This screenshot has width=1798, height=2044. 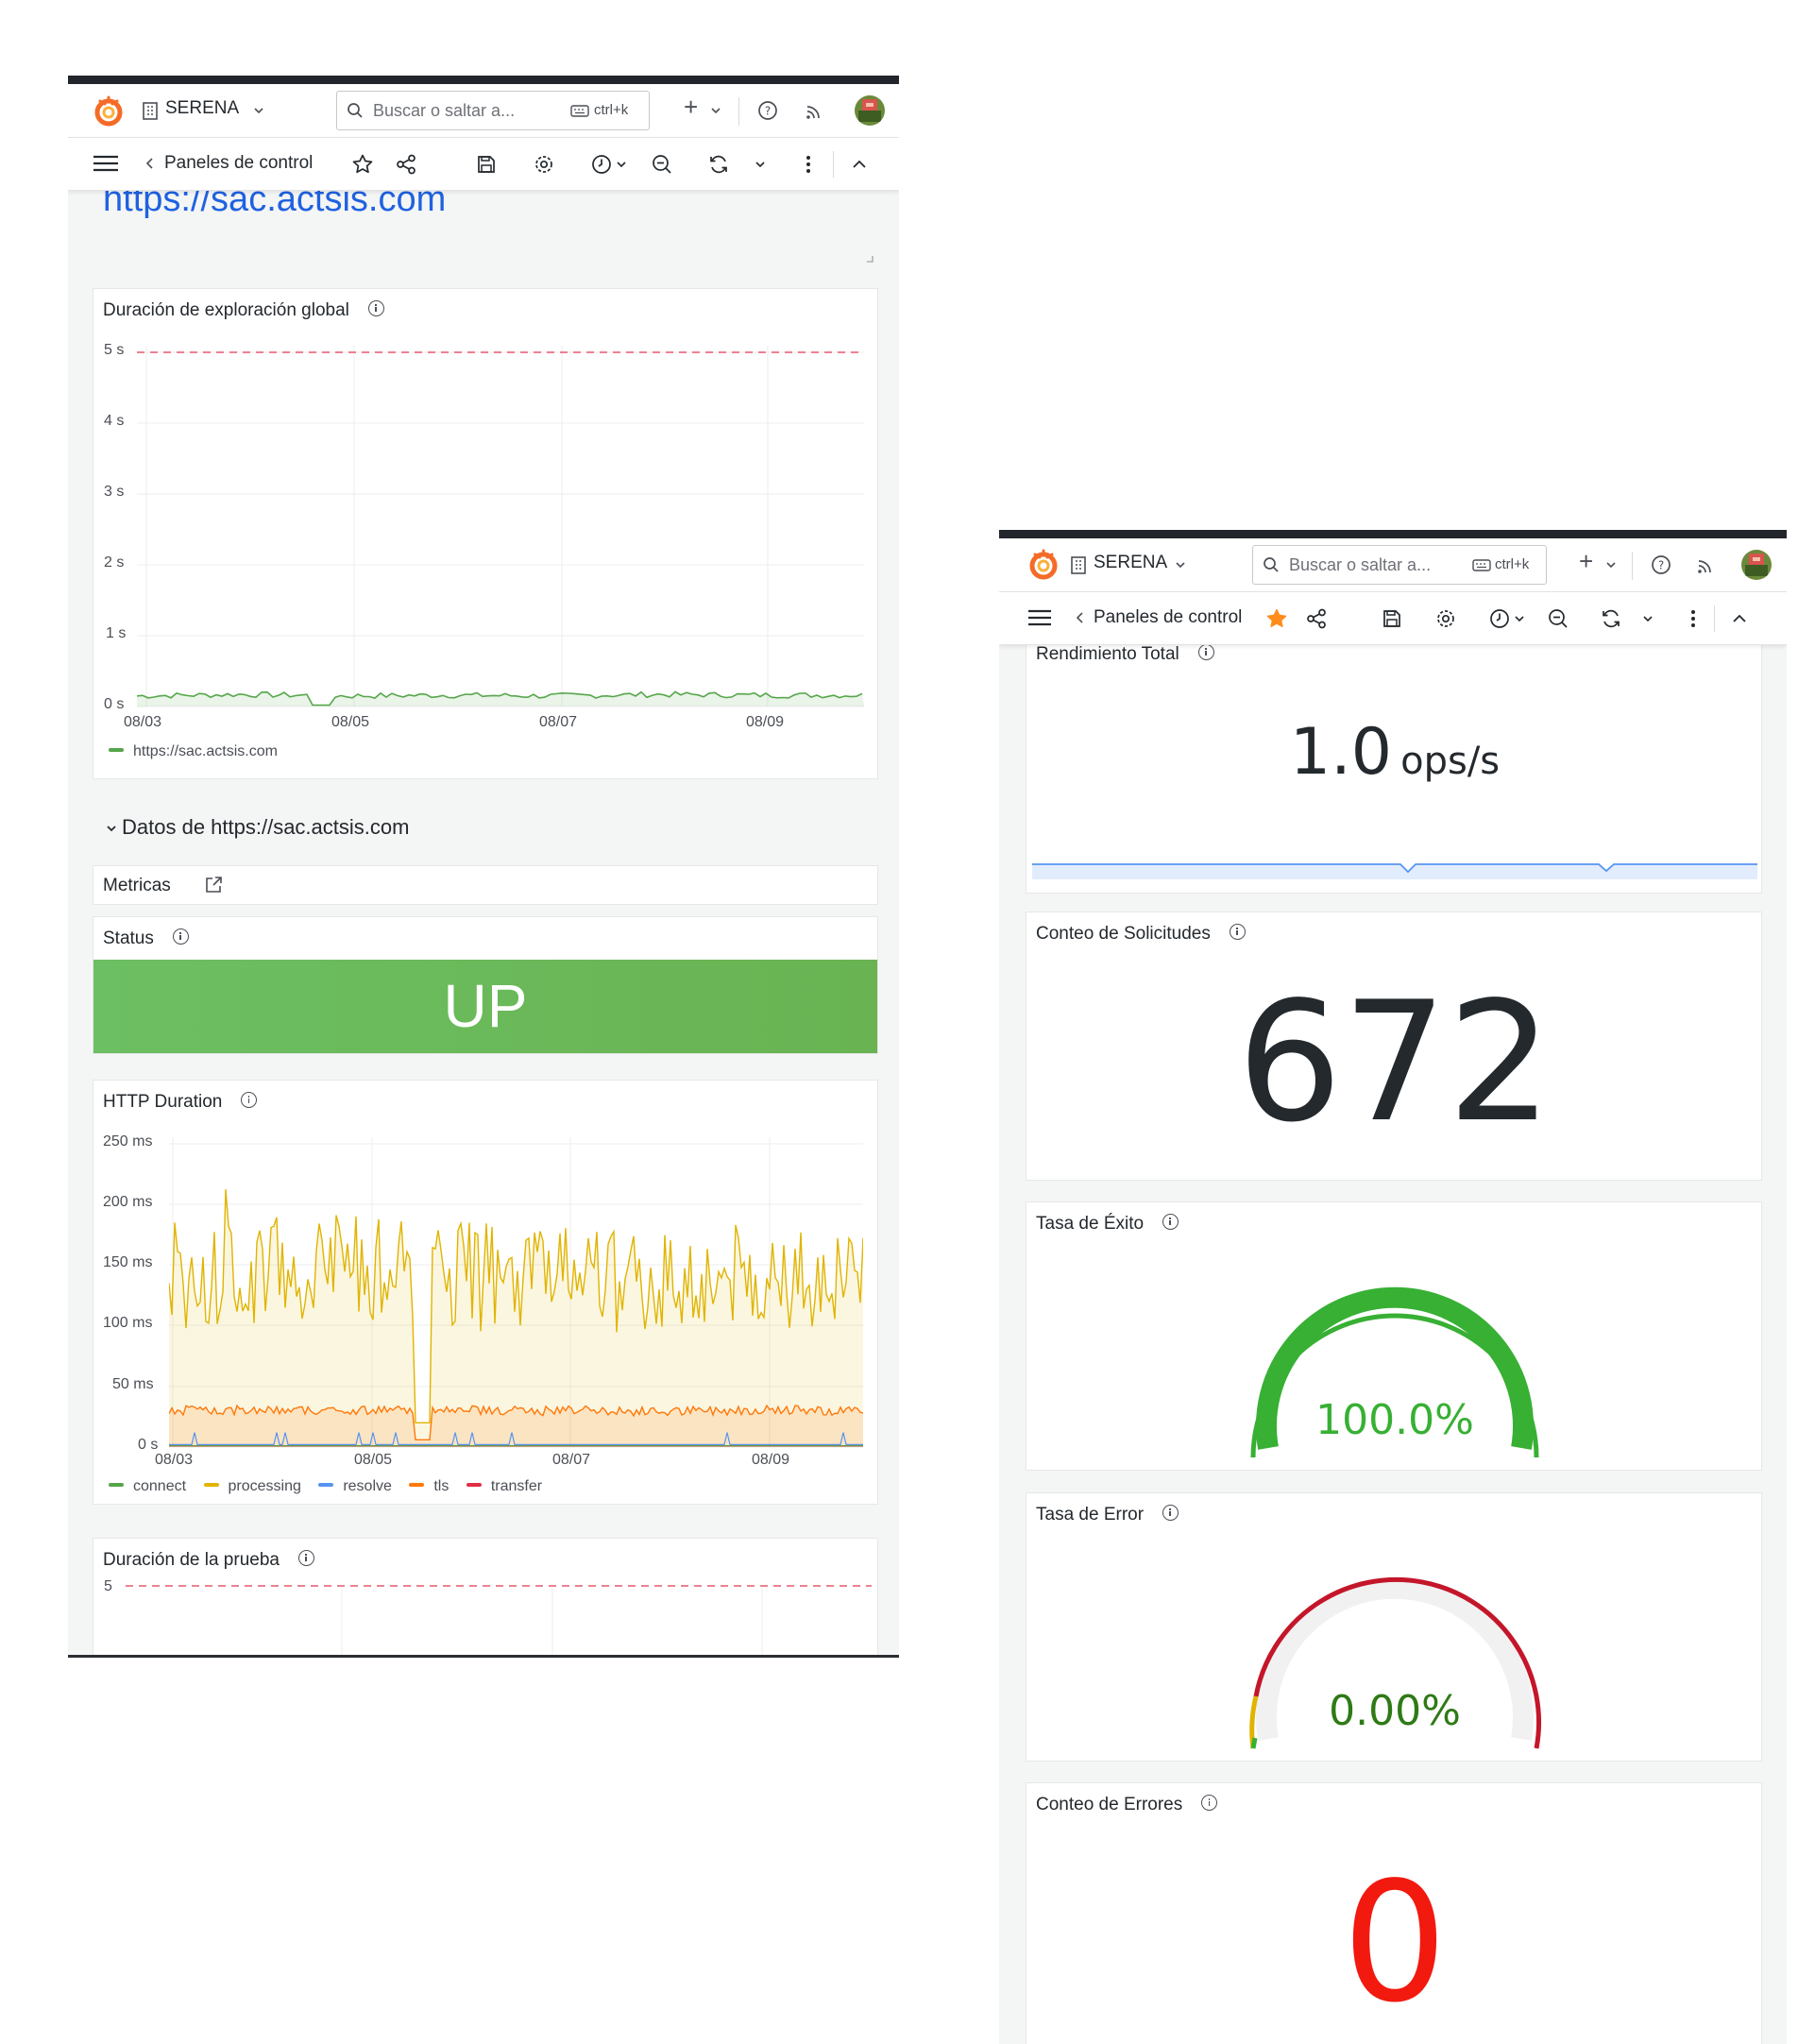 What do you see at coordinates (162, 1102) in the screenshot?
I see `panel-title: HTTP Duration` at bounding box center [162, 1102].